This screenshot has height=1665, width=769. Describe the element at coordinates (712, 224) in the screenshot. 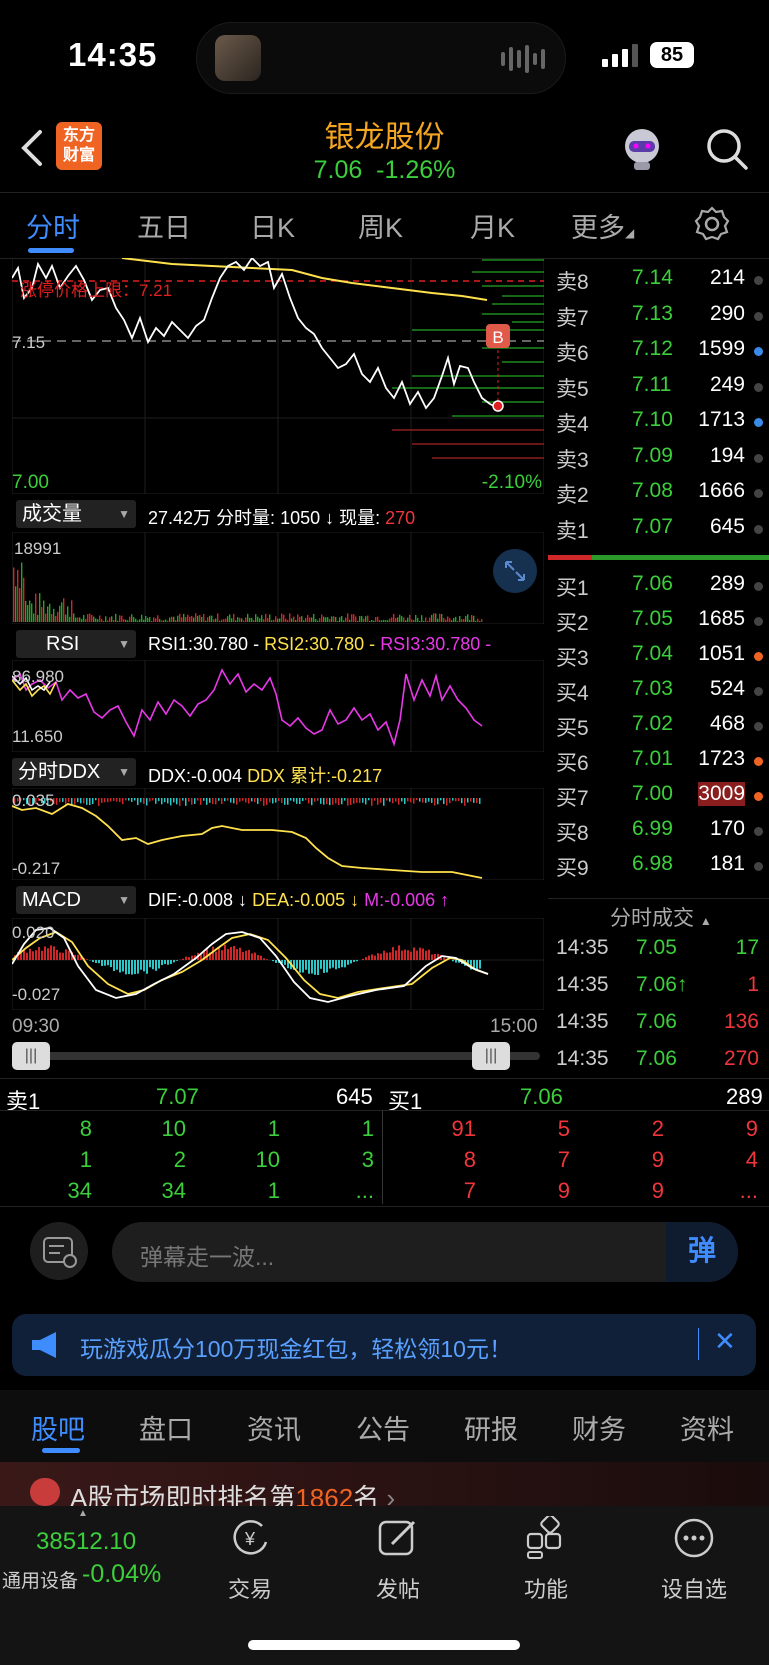

I see `gear-icon` at that location.